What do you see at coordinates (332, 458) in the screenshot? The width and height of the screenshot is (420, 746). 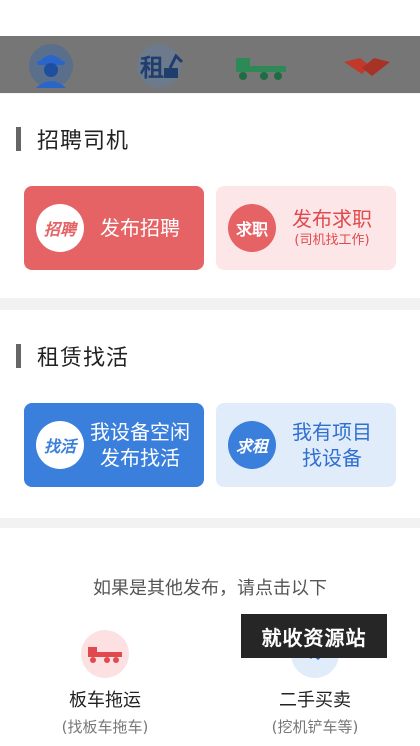 I see `find-equipment-line2: 找设备` at bounding box center [332, 458].